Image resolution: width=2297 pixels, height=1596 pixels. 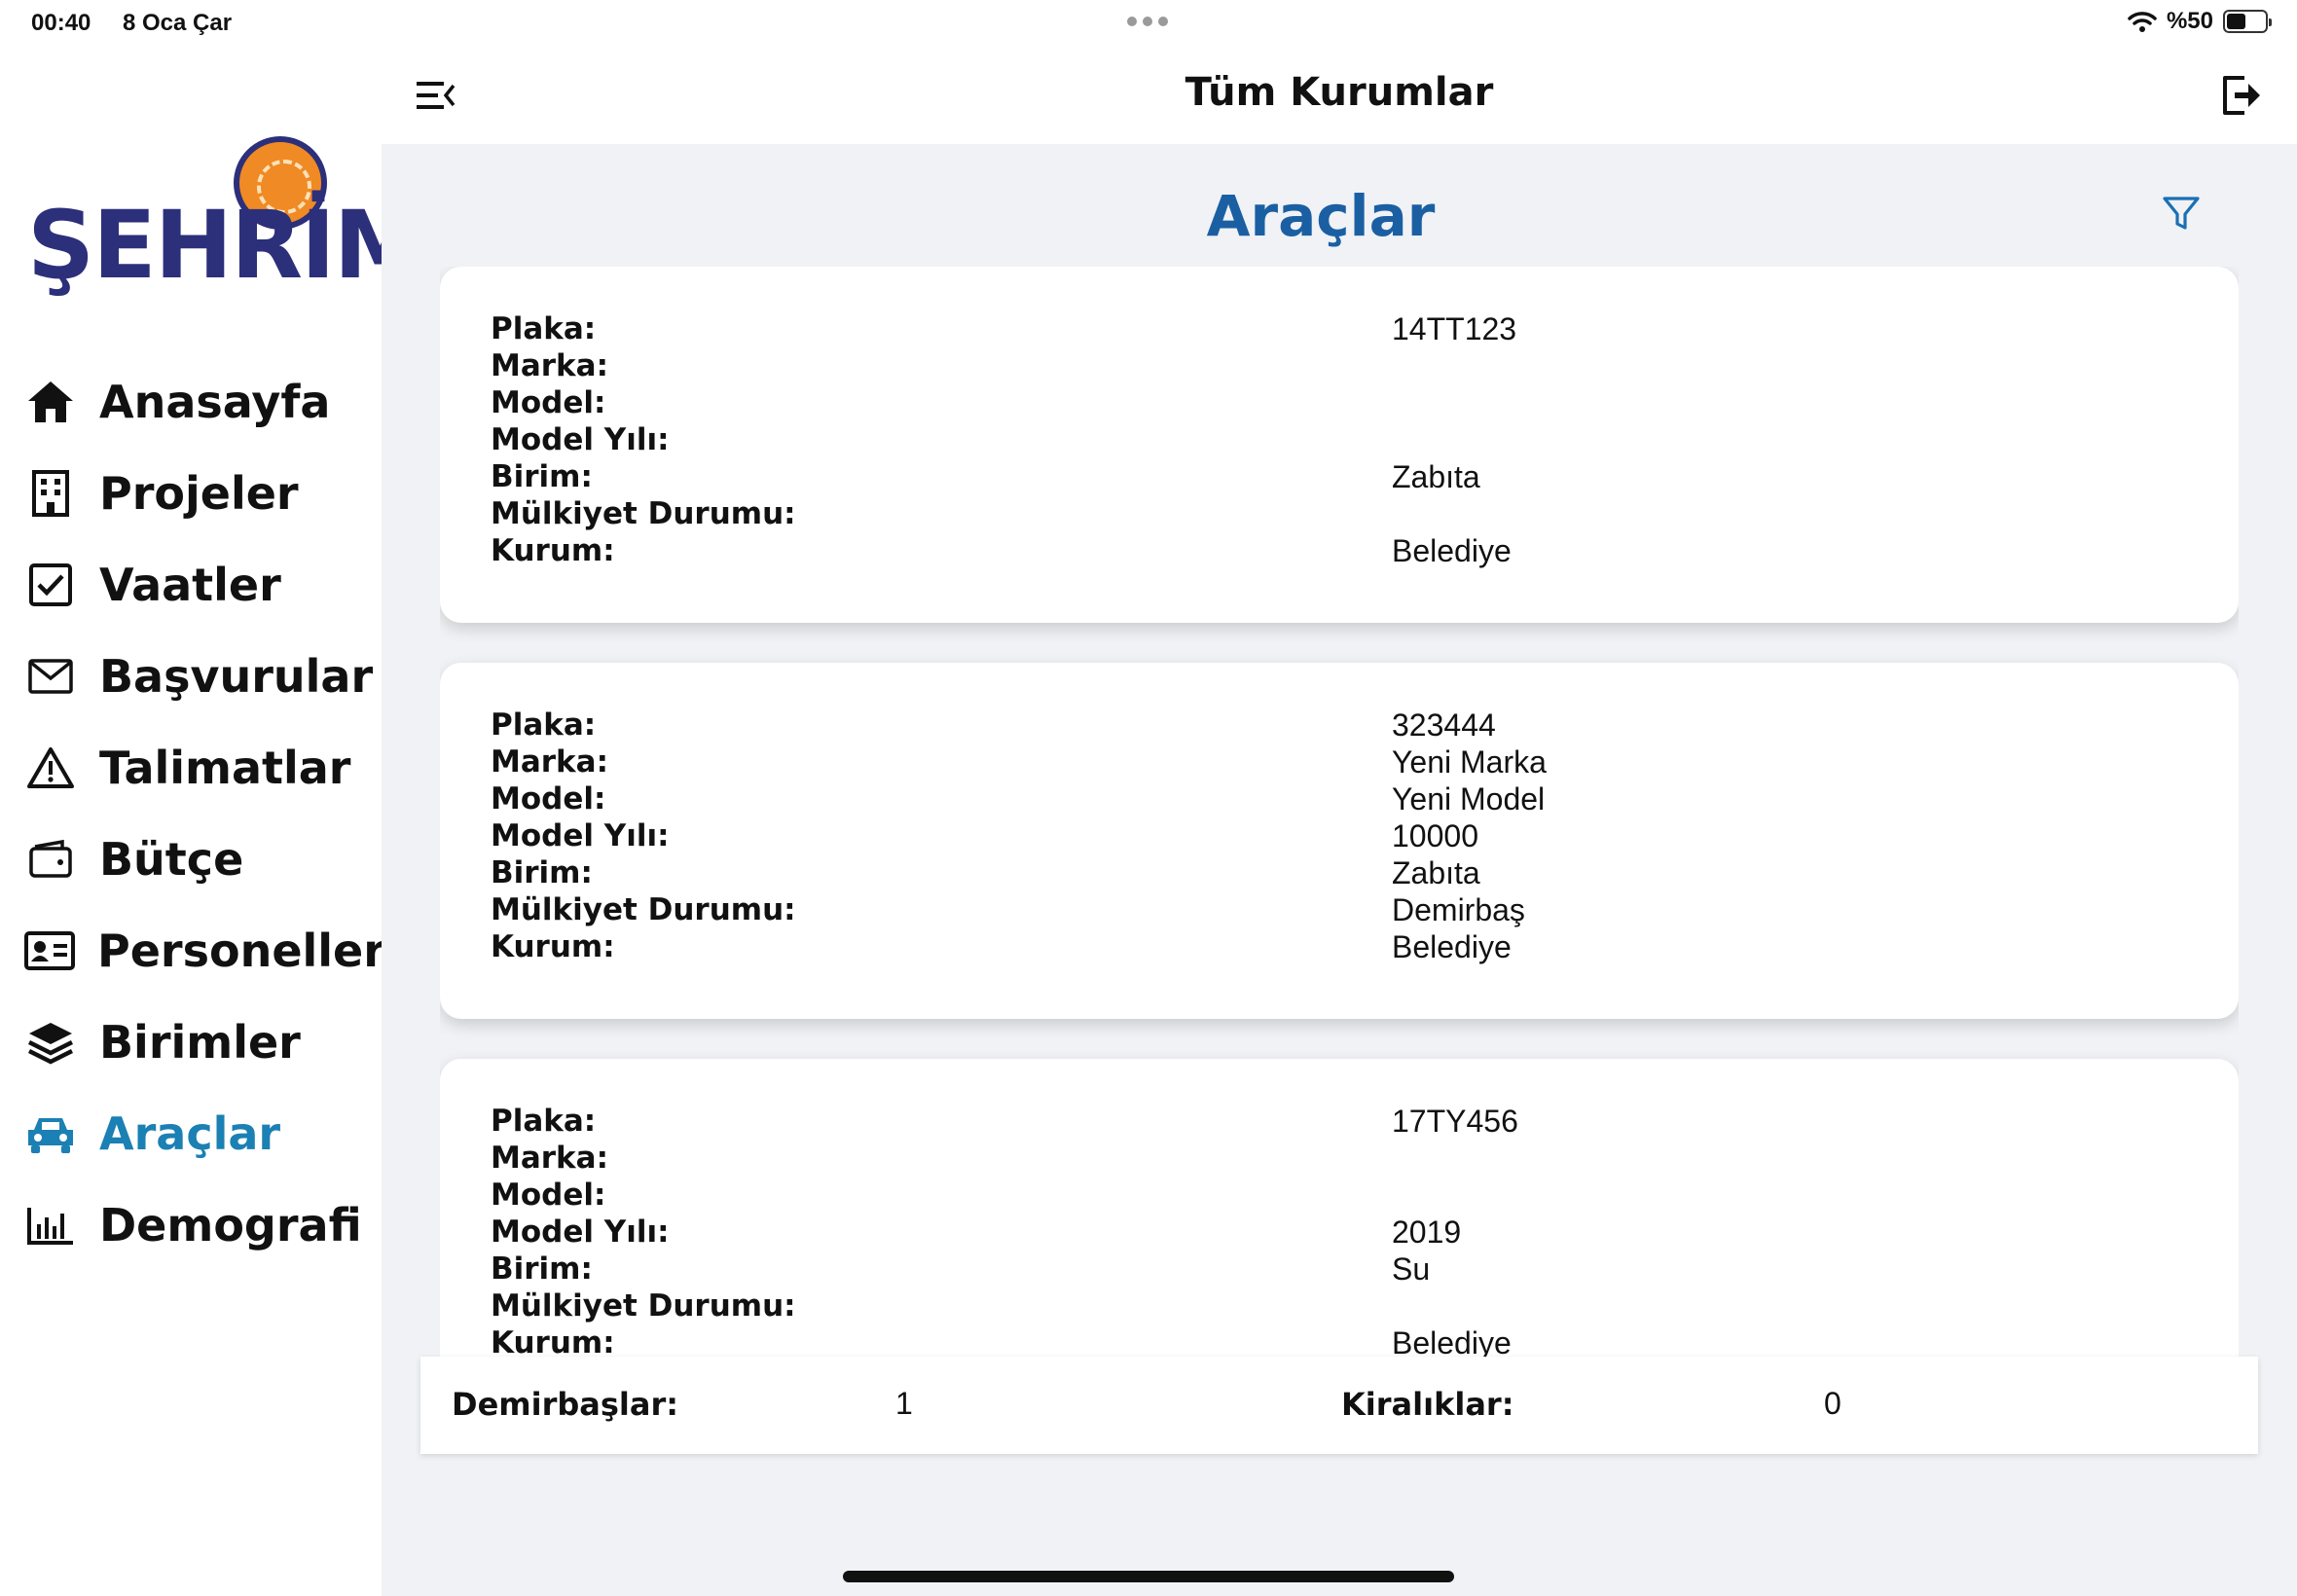 I want to click on vehicle-field-plaka: Plaka: 14TT123, so click(x=1347, y=329).